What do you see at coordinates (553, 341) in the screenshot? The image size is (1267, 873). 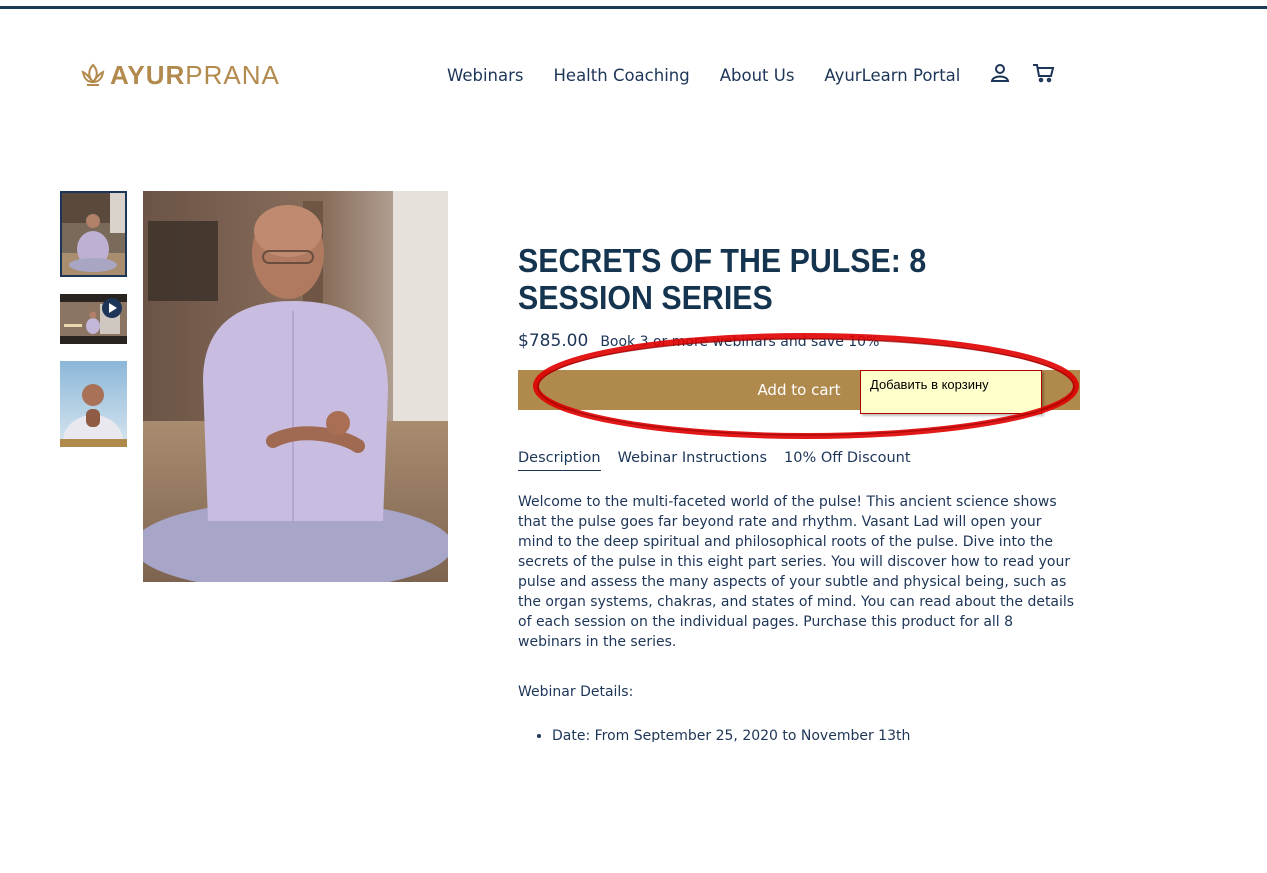 I see `product-price: $785.00` at bounding box center [553, 341].